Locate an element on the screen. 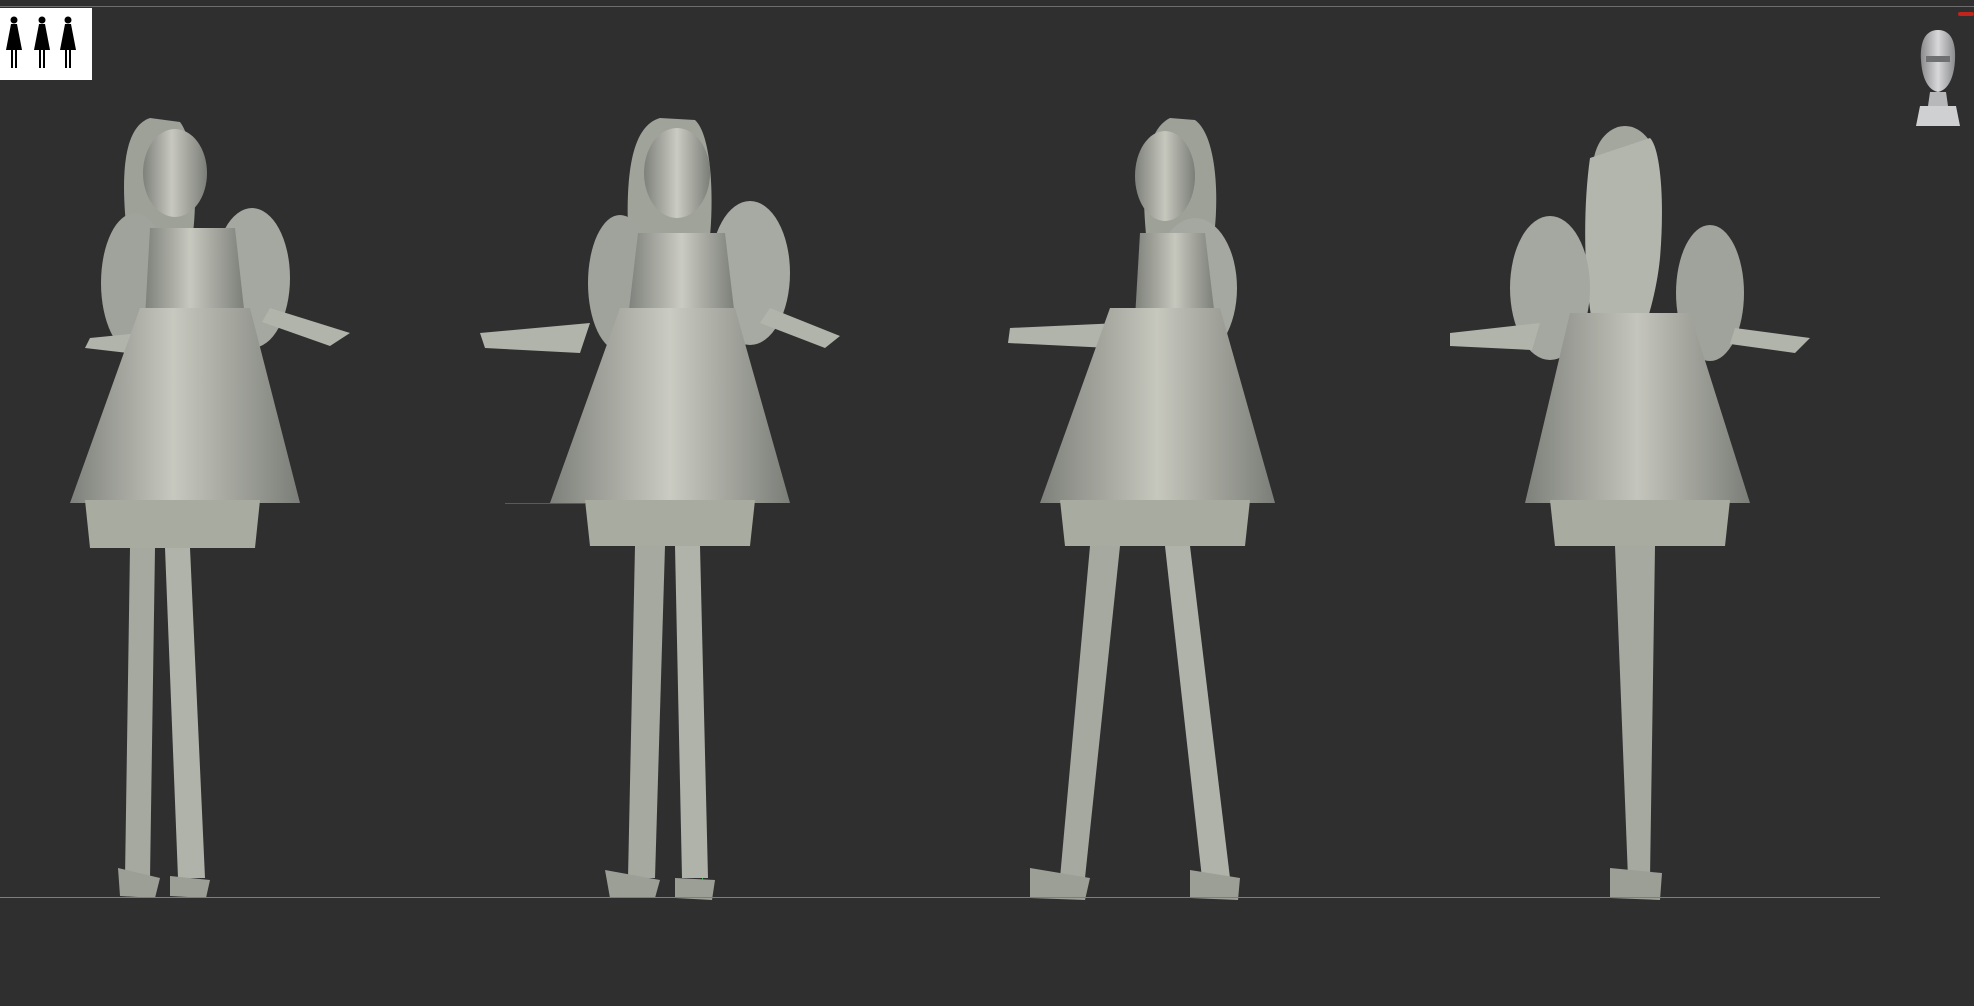 The width and height of the screenshot is (1974, 1006). head-navigation-widget is located at coordinates (1938, 78).